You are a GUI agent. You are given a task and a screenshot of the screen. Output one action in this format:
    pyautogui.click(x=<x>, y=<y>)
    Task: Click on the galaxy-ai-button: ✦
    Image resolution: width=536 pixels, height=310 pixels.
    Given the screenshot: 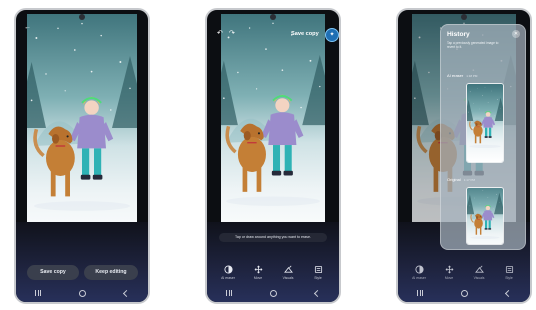 What is the action you would take?
    pyautogui.click(x=332, y=35)
    